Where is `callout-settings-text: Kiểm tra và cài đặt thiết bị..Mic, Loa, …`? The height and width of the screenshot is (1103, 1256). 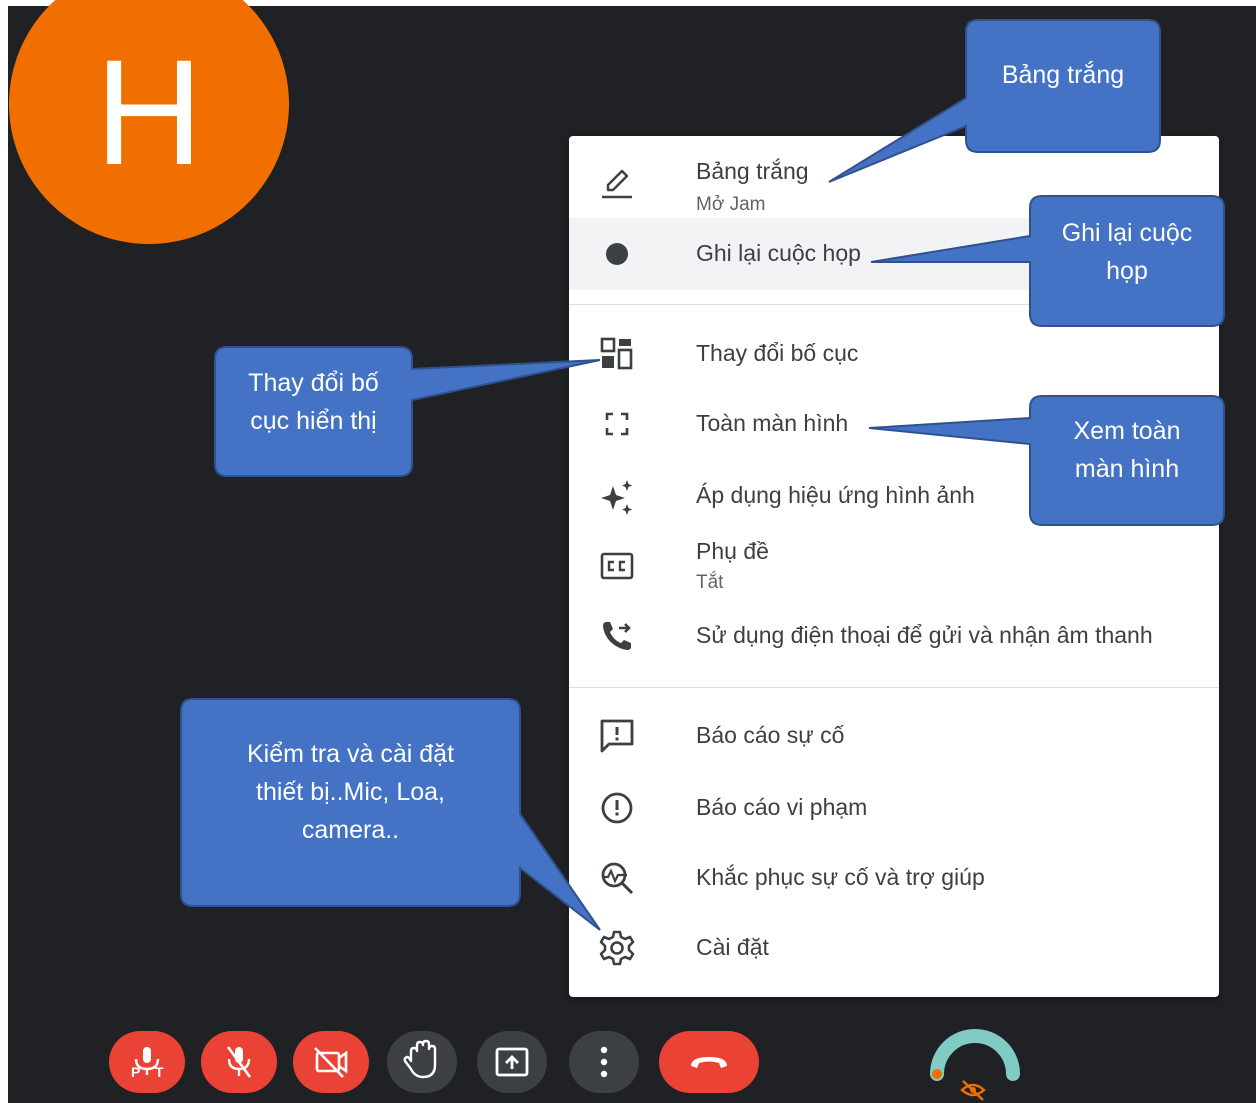
callout-settings-text: Kiểm tra và cài đặt thiết bị..Mic, Loa, … is located at coordinates (350, 792).